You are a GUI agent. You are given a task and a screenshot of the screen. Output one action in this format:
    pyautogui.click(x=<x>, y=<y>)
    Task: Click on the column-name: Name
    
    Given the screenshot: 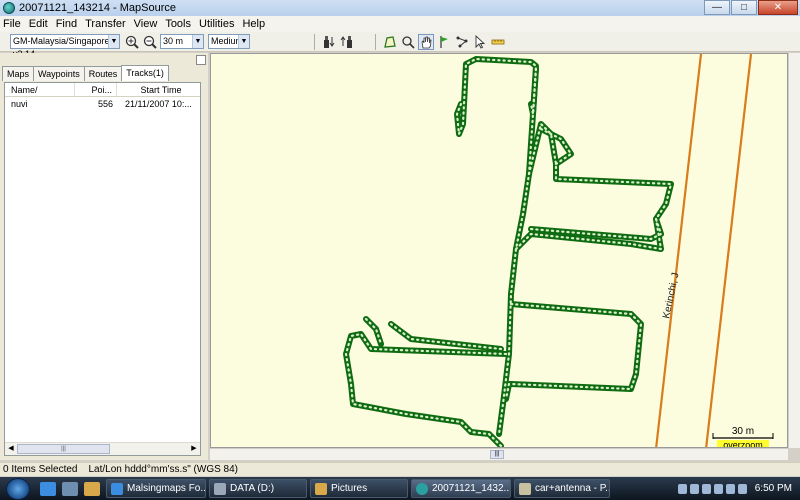 What is the action you would take?
    pyautogui.click(x=20, y=89)
    